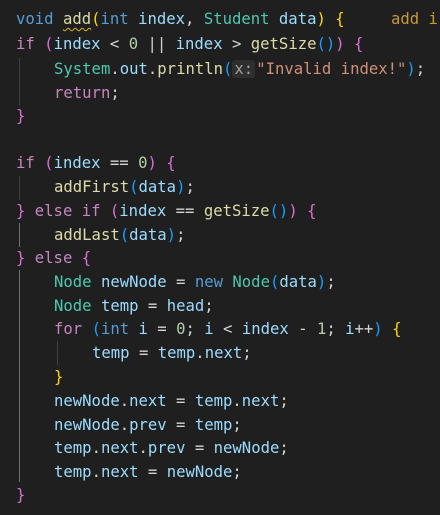 The image size is (440, 515). I want to click on code-line-16: }, so click(58, 378).